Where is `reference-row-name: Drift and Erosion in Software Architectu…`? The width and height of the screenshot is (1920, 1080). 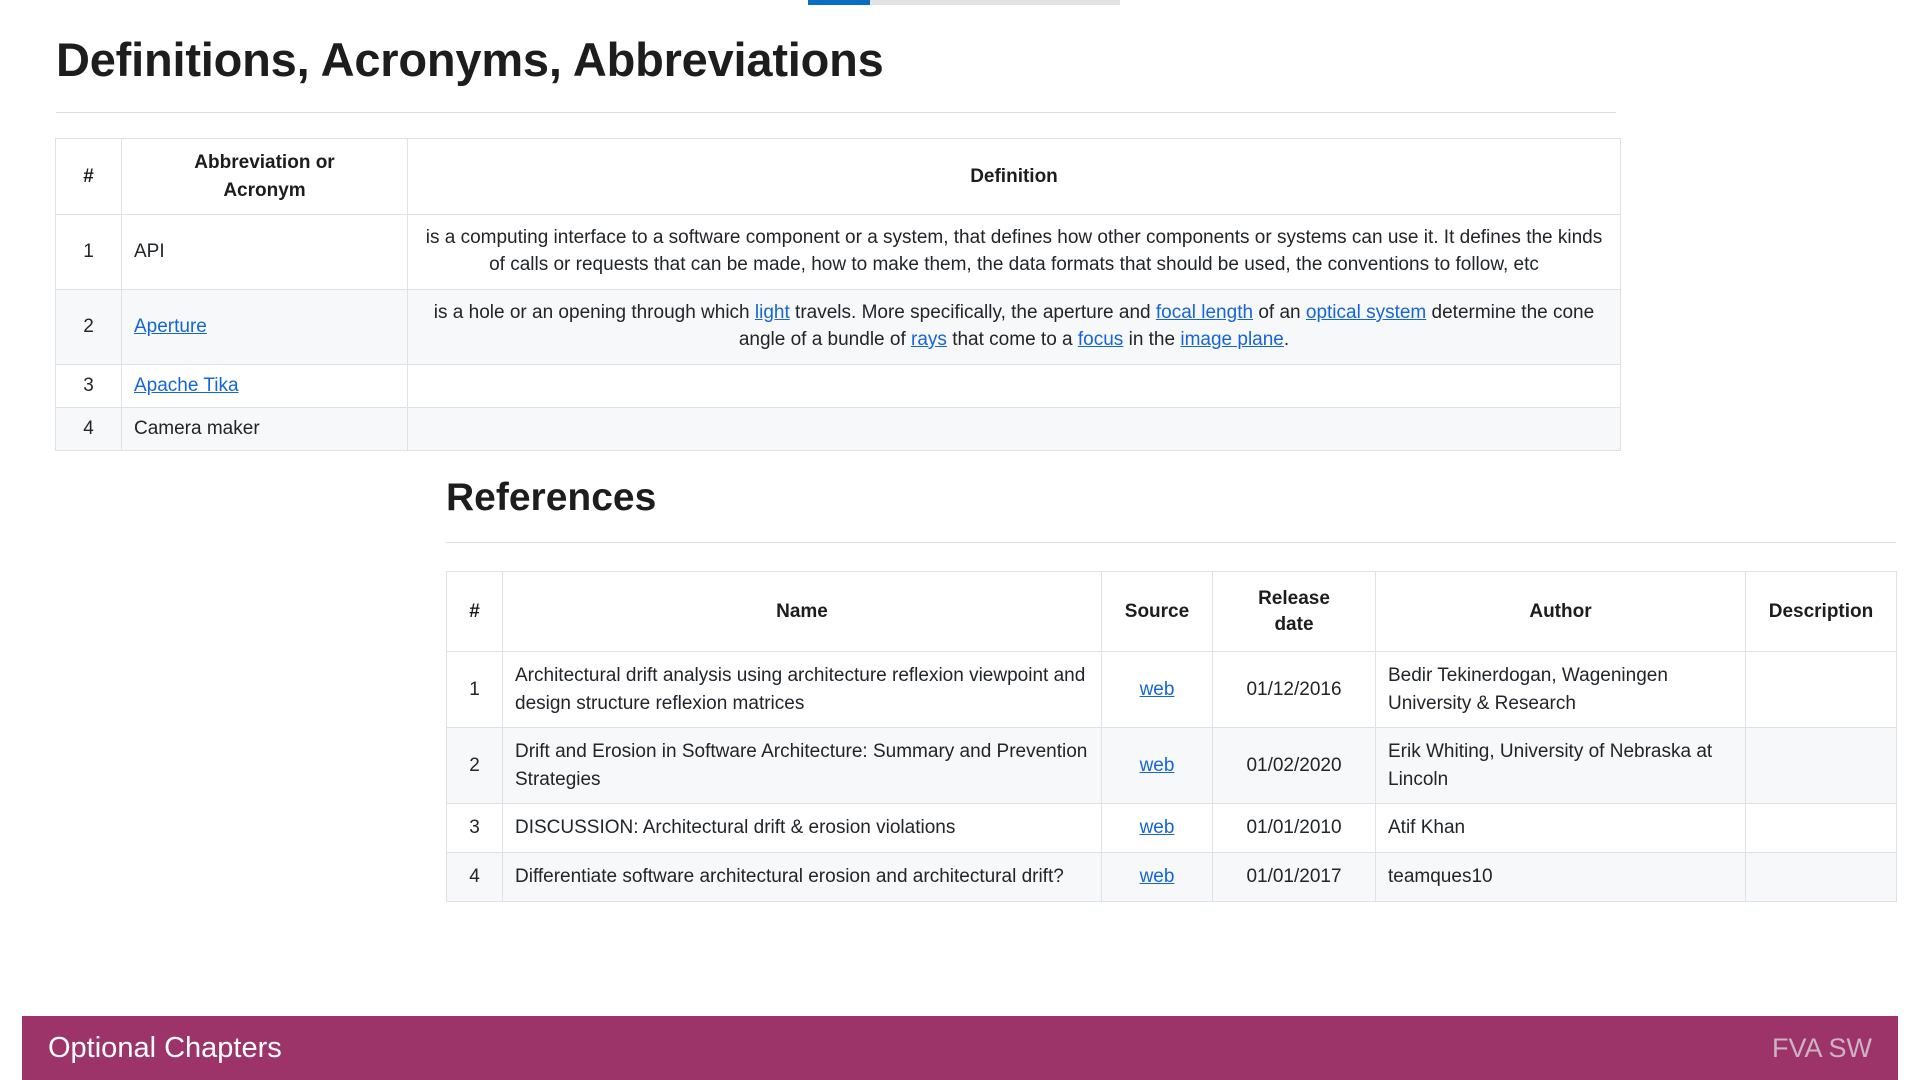 reference-row-name: Drift and Erosion in Software Architectu… is located at coordinates (802, 766).